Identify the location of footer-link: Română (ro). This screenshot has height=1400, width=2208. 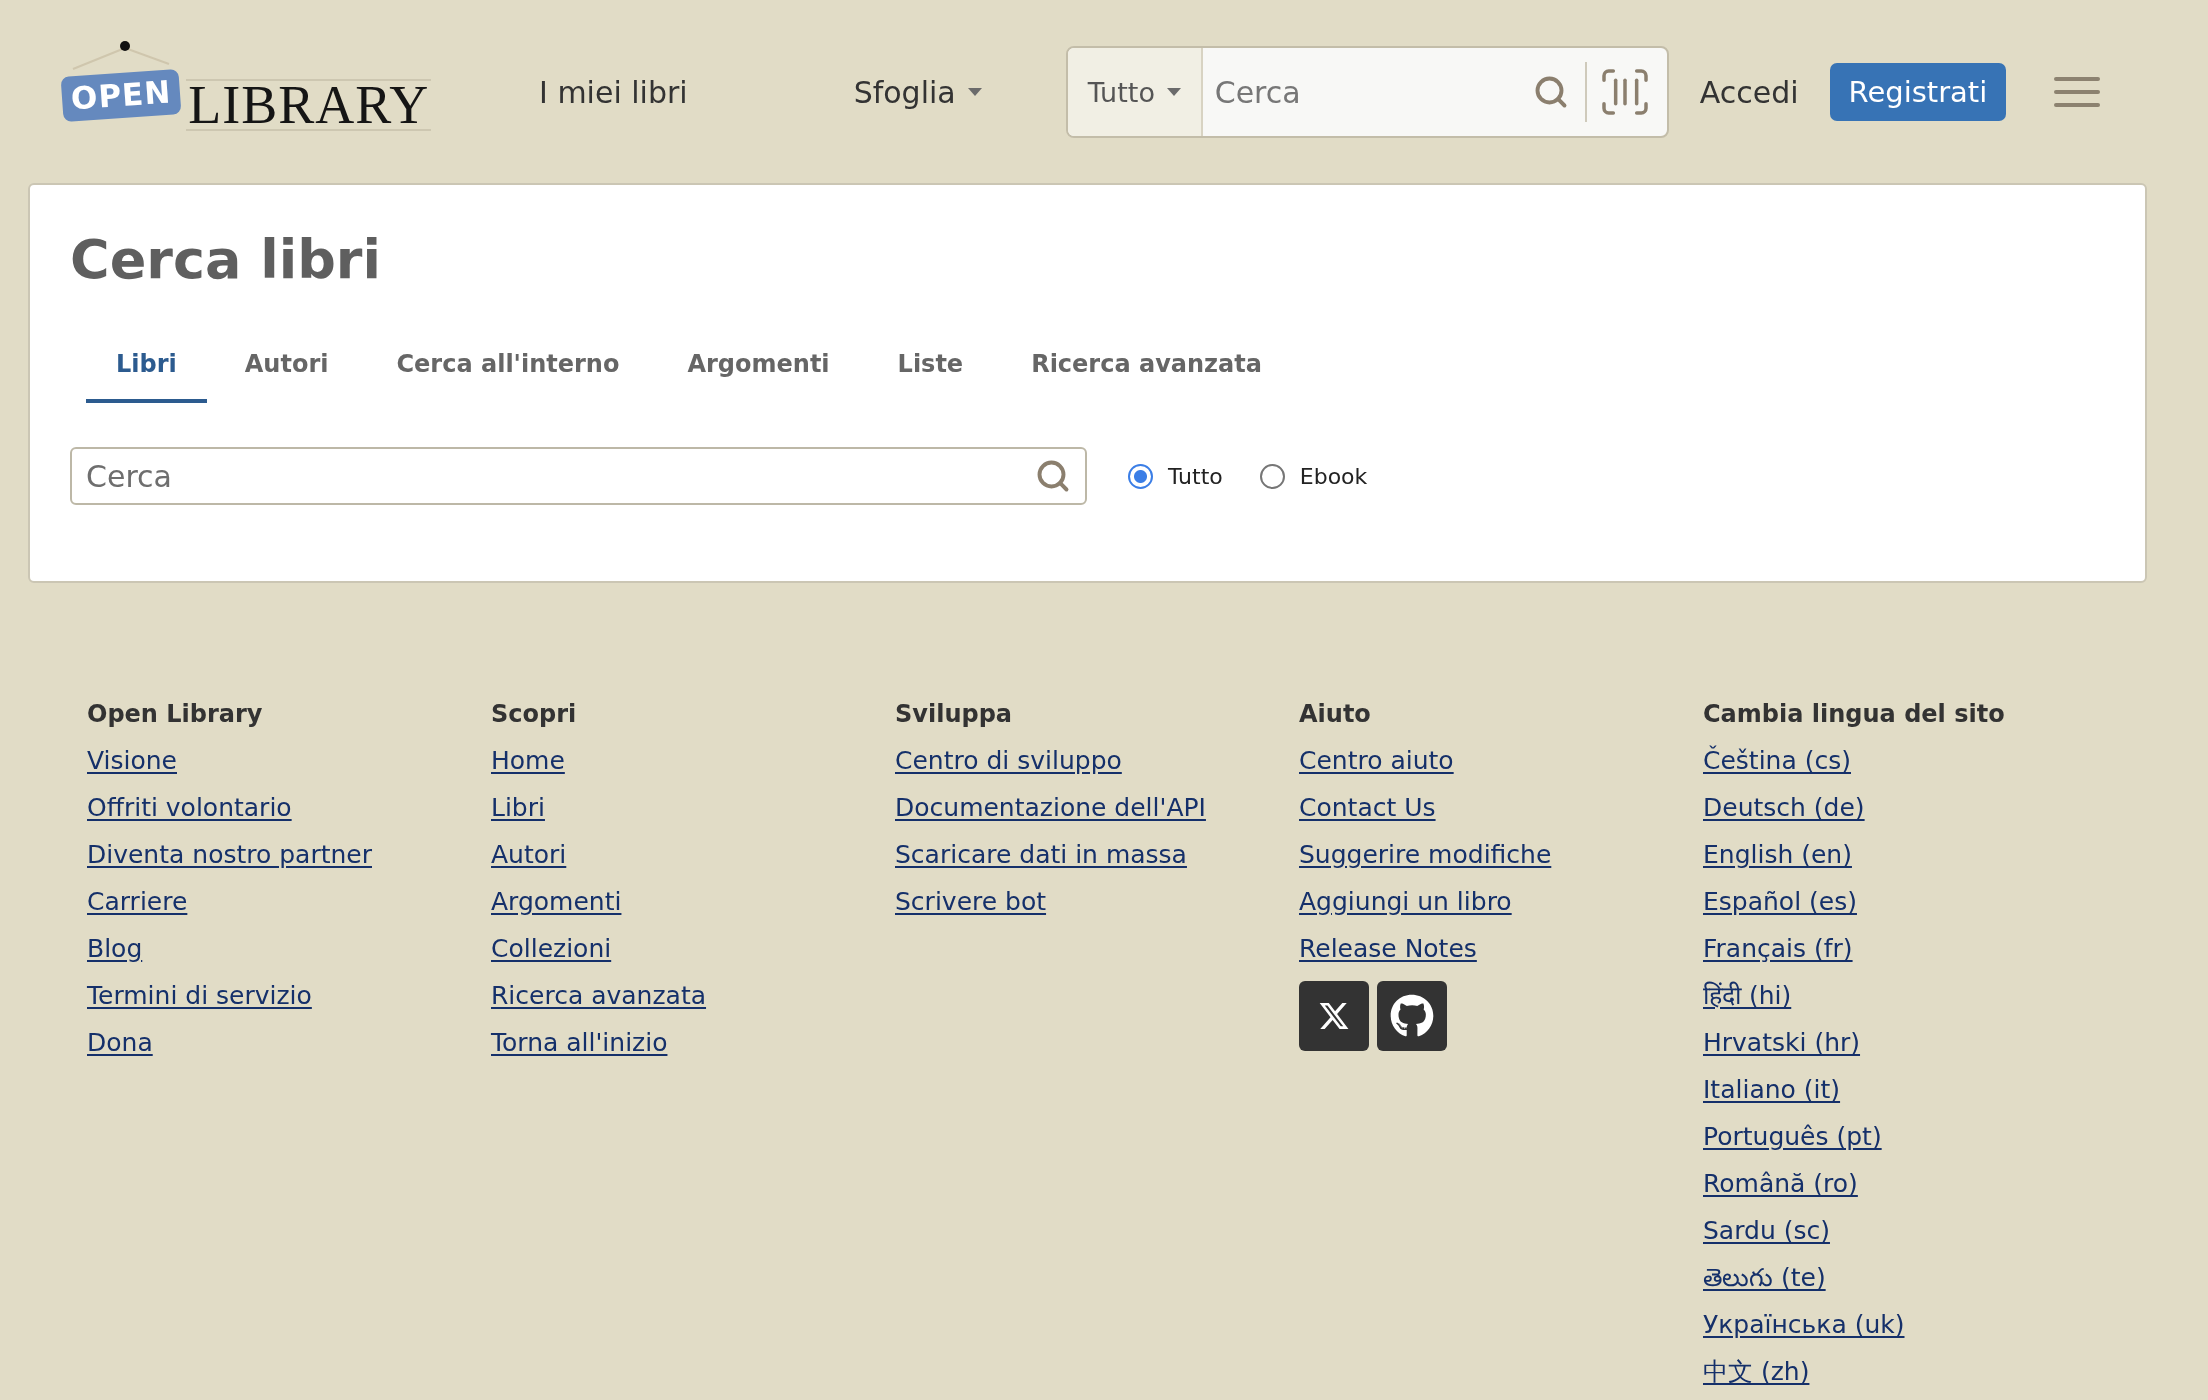
(1780, 1184).